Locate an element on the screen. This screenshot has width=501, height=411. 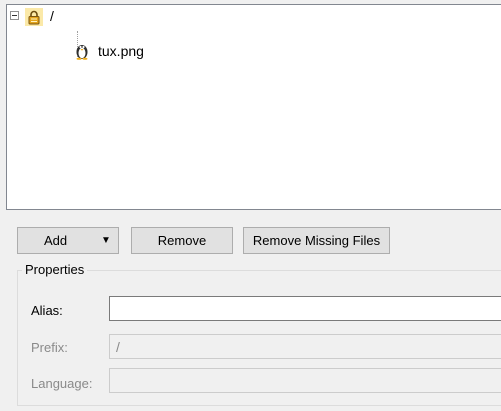
alias-label: Alias: is located at coordinates (47, 310).